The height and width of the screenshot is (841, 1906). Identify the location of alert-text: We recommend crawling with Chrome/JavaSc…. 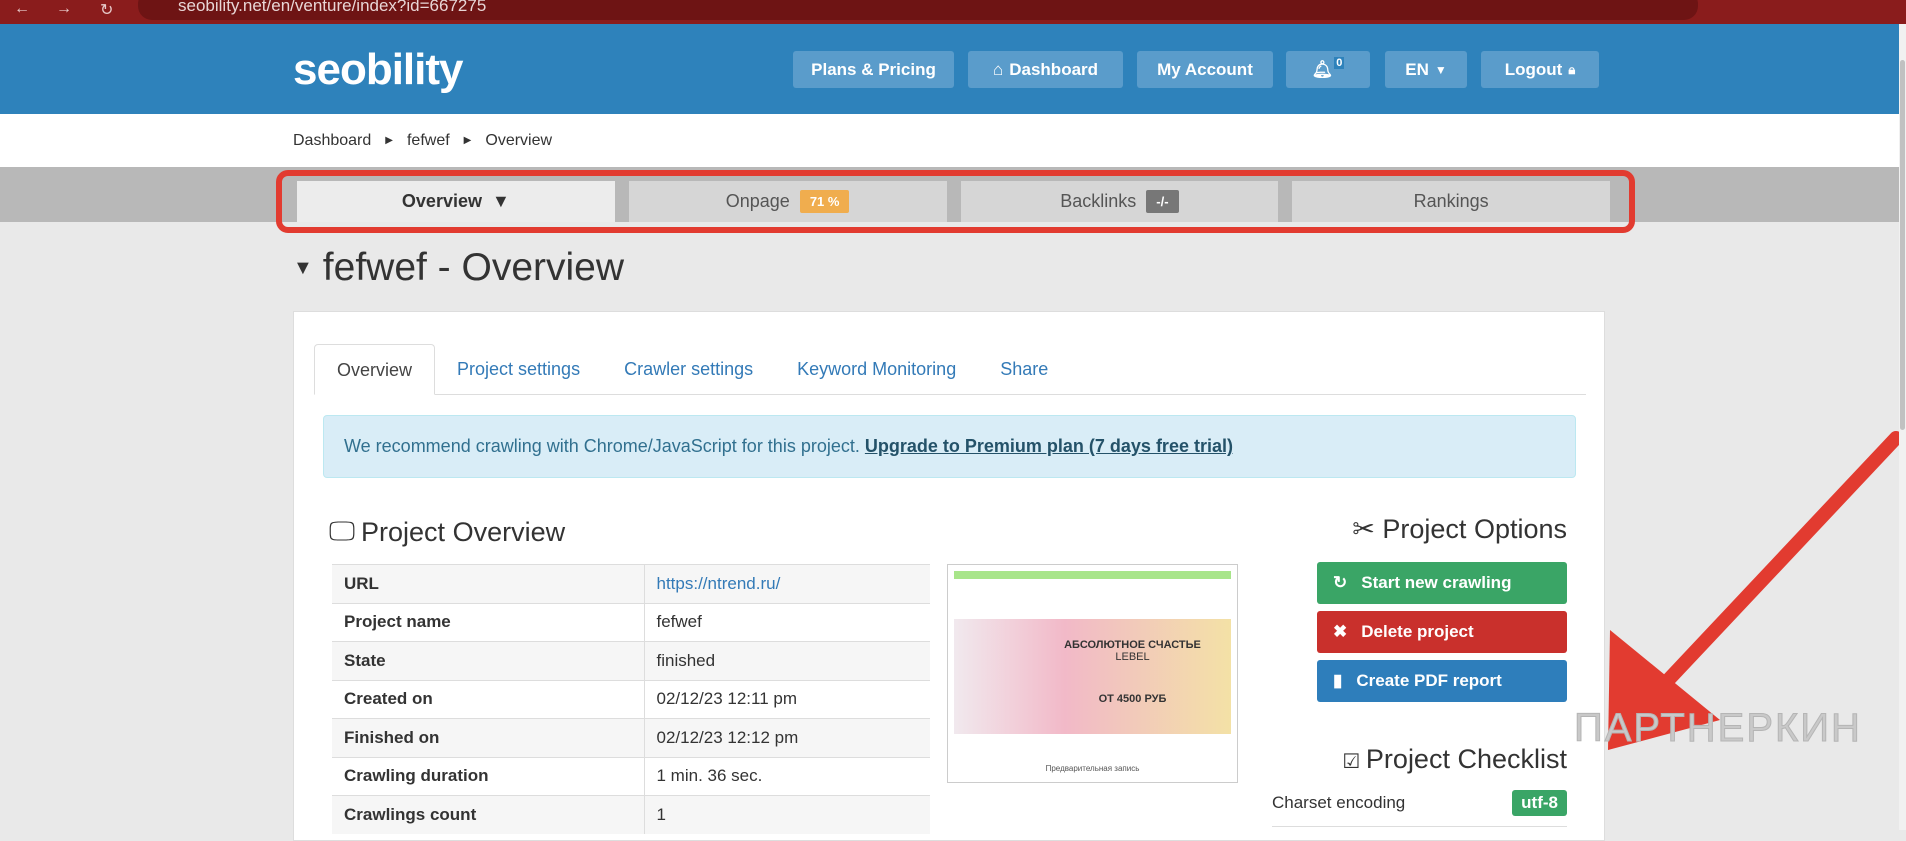
(602, 446).